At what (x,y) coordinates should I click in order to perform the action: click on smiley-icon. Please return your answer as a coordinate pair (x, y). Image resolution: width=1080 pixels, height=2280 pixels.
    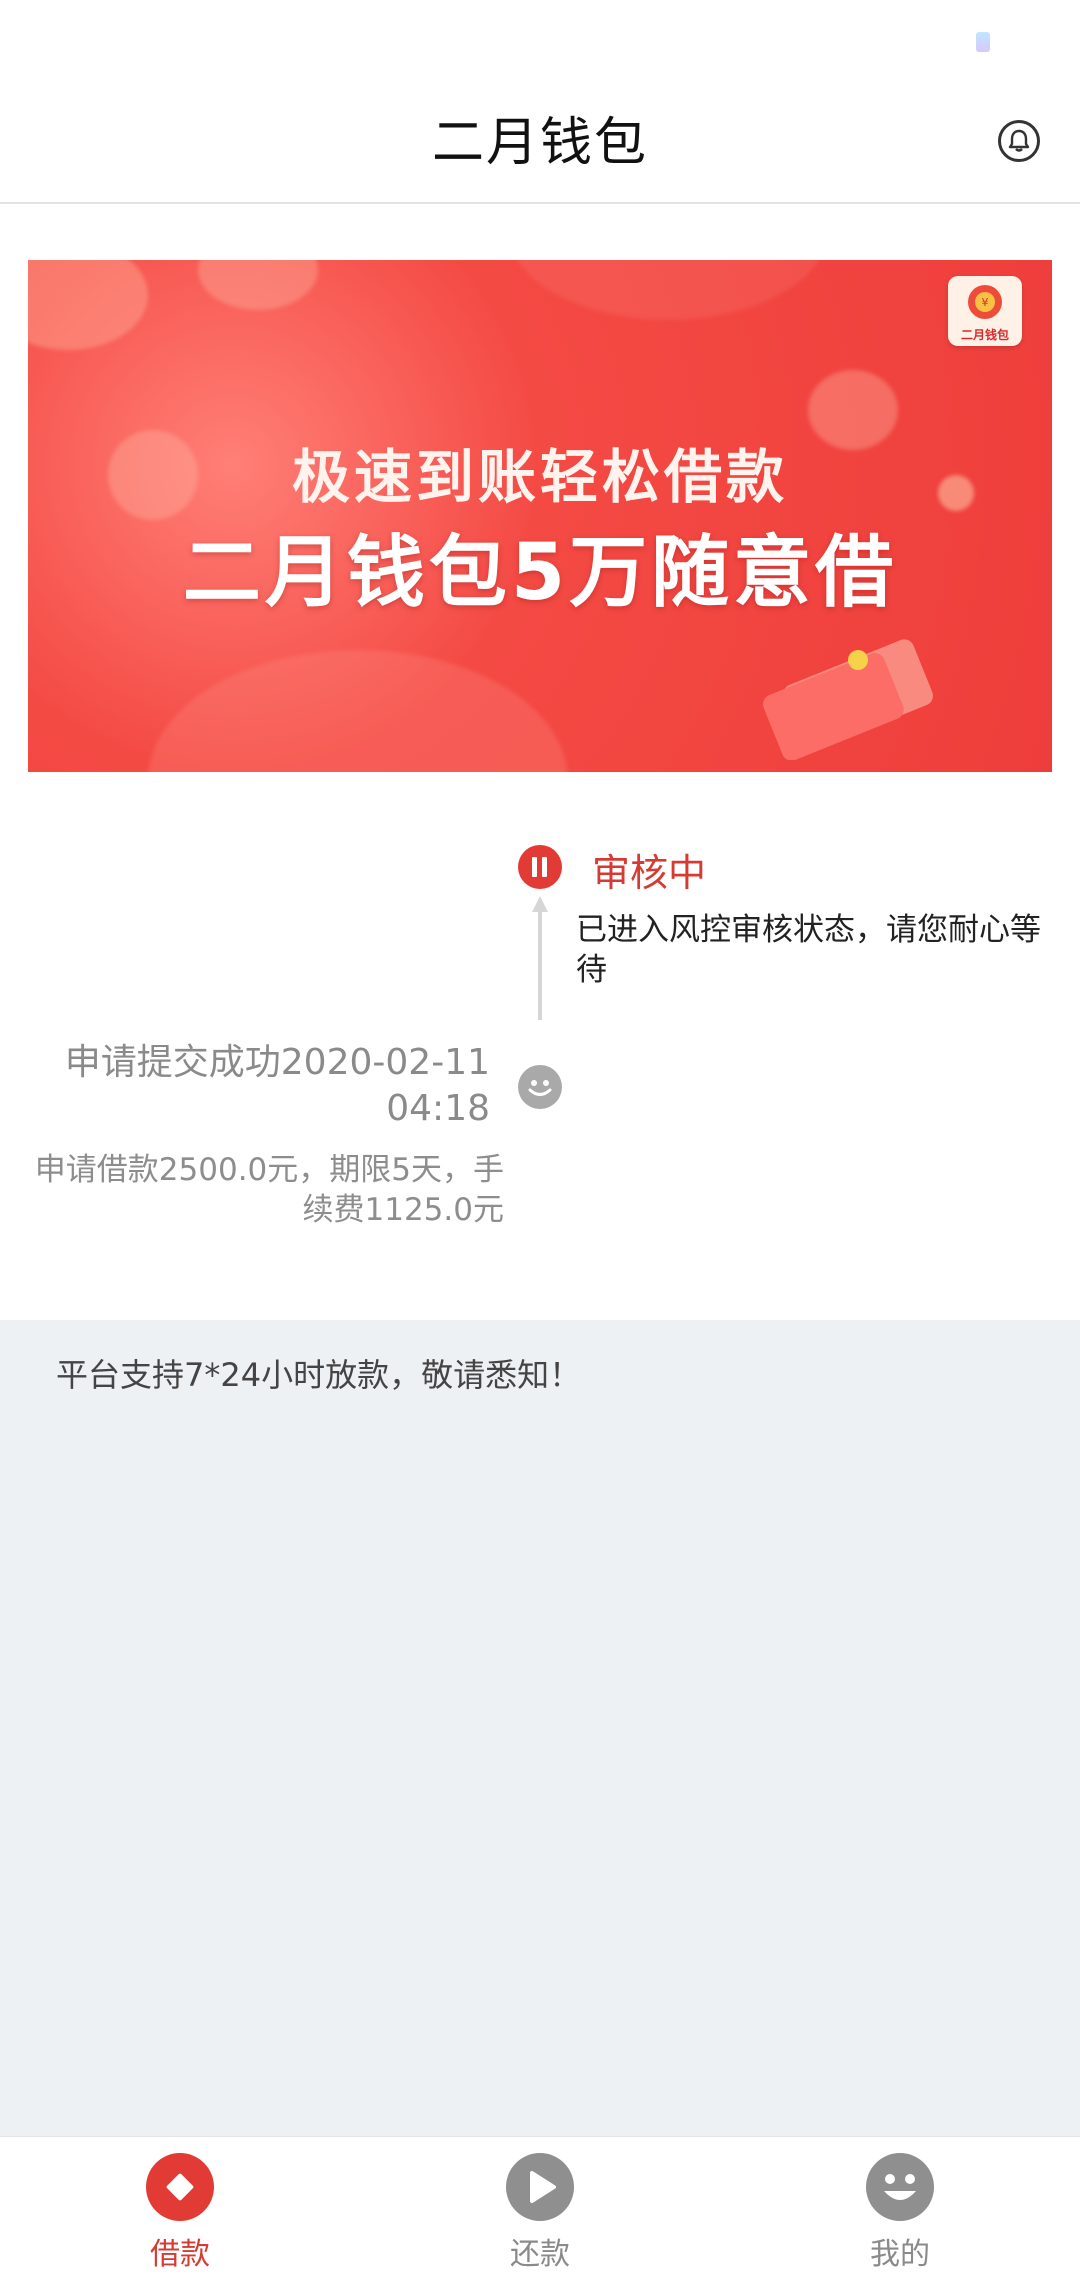
    Looking at the image, I should click on (900, 2187).